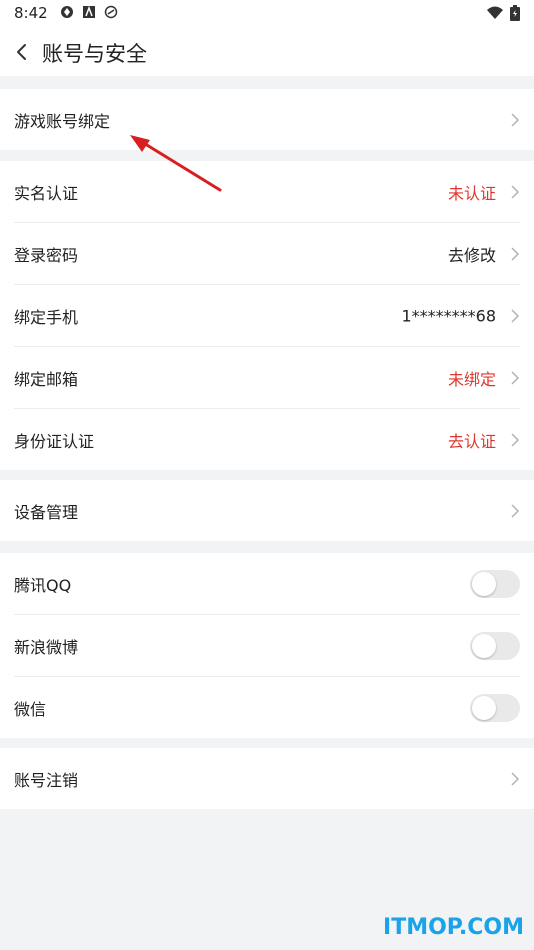 The image size is (534, 950). Describe the element at coordinates (46, 255) in the screenshot. I see `row-label: 登录密码` at that location.